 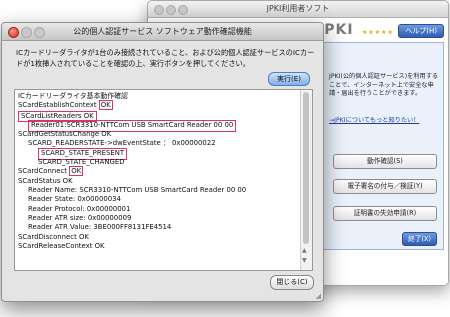 What do you see at coordinates (158, 246) in the screenshot?
I see `log-line: SCardReleaseContext OK` at bounding box center [158, 246].